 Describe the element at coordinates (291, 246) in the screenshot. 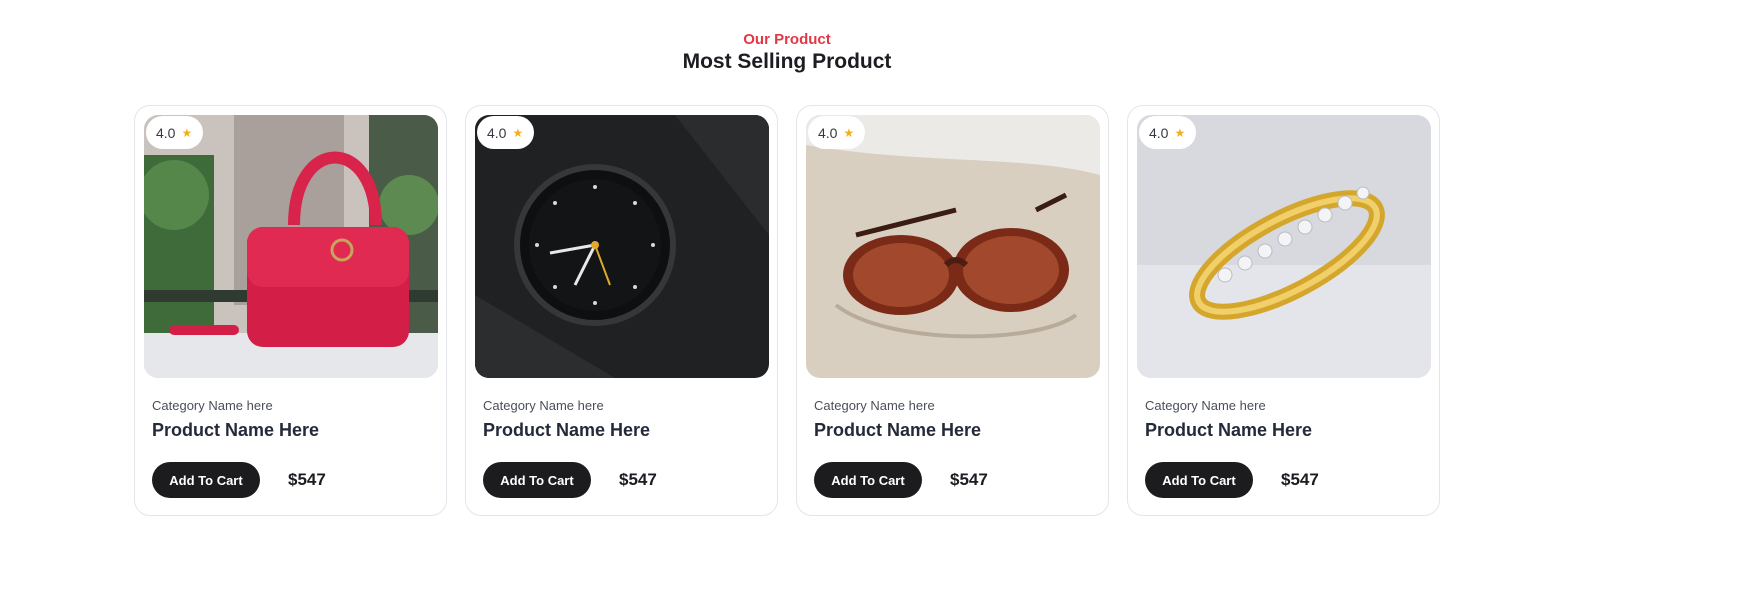

I see `handbag-image` at that location.